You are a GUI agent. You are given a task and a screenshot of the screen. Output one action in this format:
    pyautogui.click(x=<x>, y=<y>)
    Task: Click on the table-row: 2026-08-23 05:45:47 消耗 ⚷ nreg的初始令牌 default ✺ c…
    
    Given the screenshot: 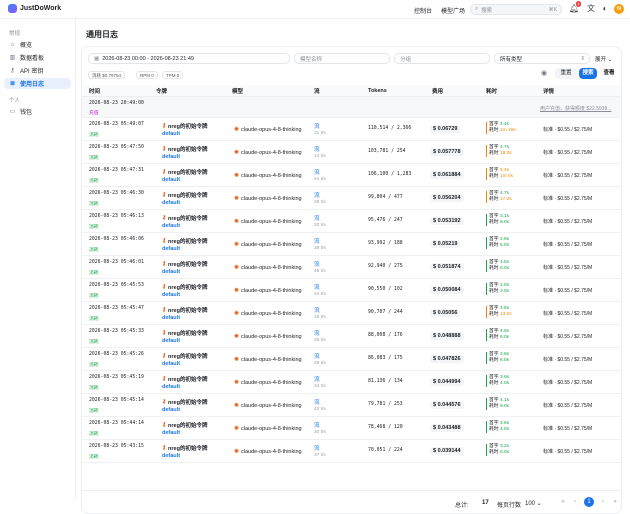 What is the action you would take?
    pyautogui.click(x=351, y=313)
    